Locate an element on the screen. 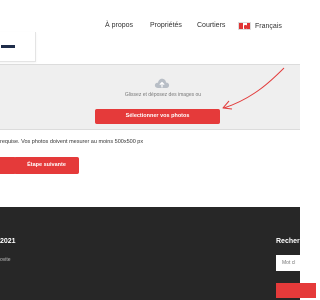 Image resolution: width=320 pixels, height=300 pixels. language-switcher: Français is located at coordinates (260, 26).